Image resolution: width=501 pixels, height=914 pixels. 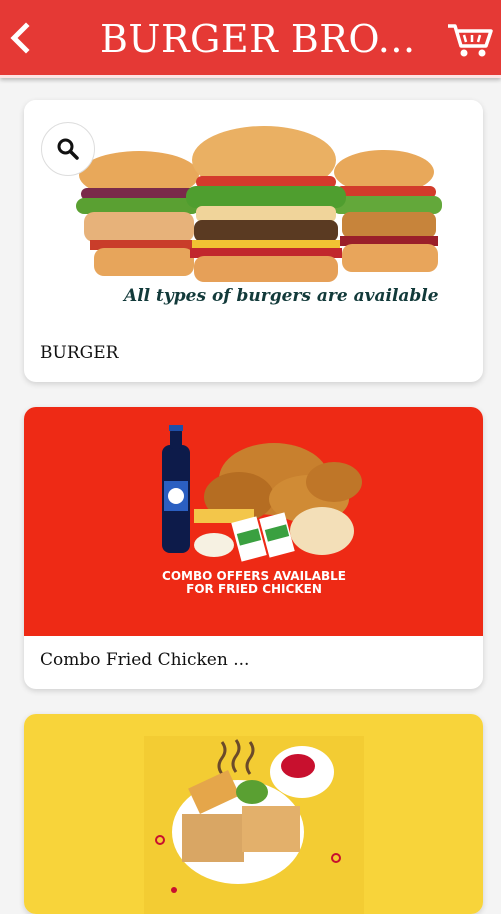 I want to click on burger-tagline: All types of burgers are available, so click(x=281, y=296).